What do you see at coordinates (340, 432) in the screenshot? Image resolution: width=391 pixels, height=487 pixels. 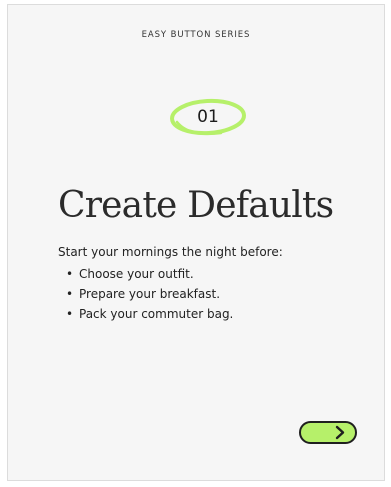 I see `chevron-right-icon` at bounding box center [340, 432].